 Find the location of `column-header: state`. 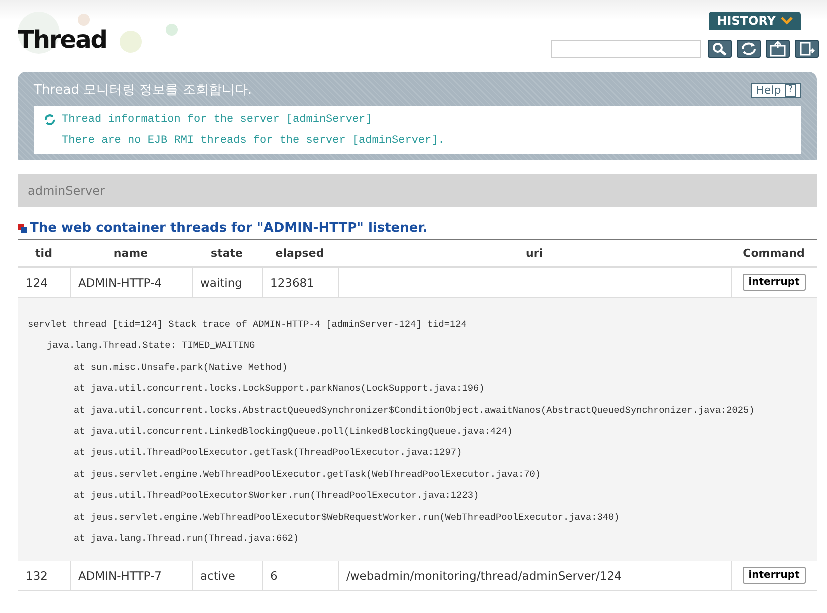

column-header: state is located at coordinates (227, 253).